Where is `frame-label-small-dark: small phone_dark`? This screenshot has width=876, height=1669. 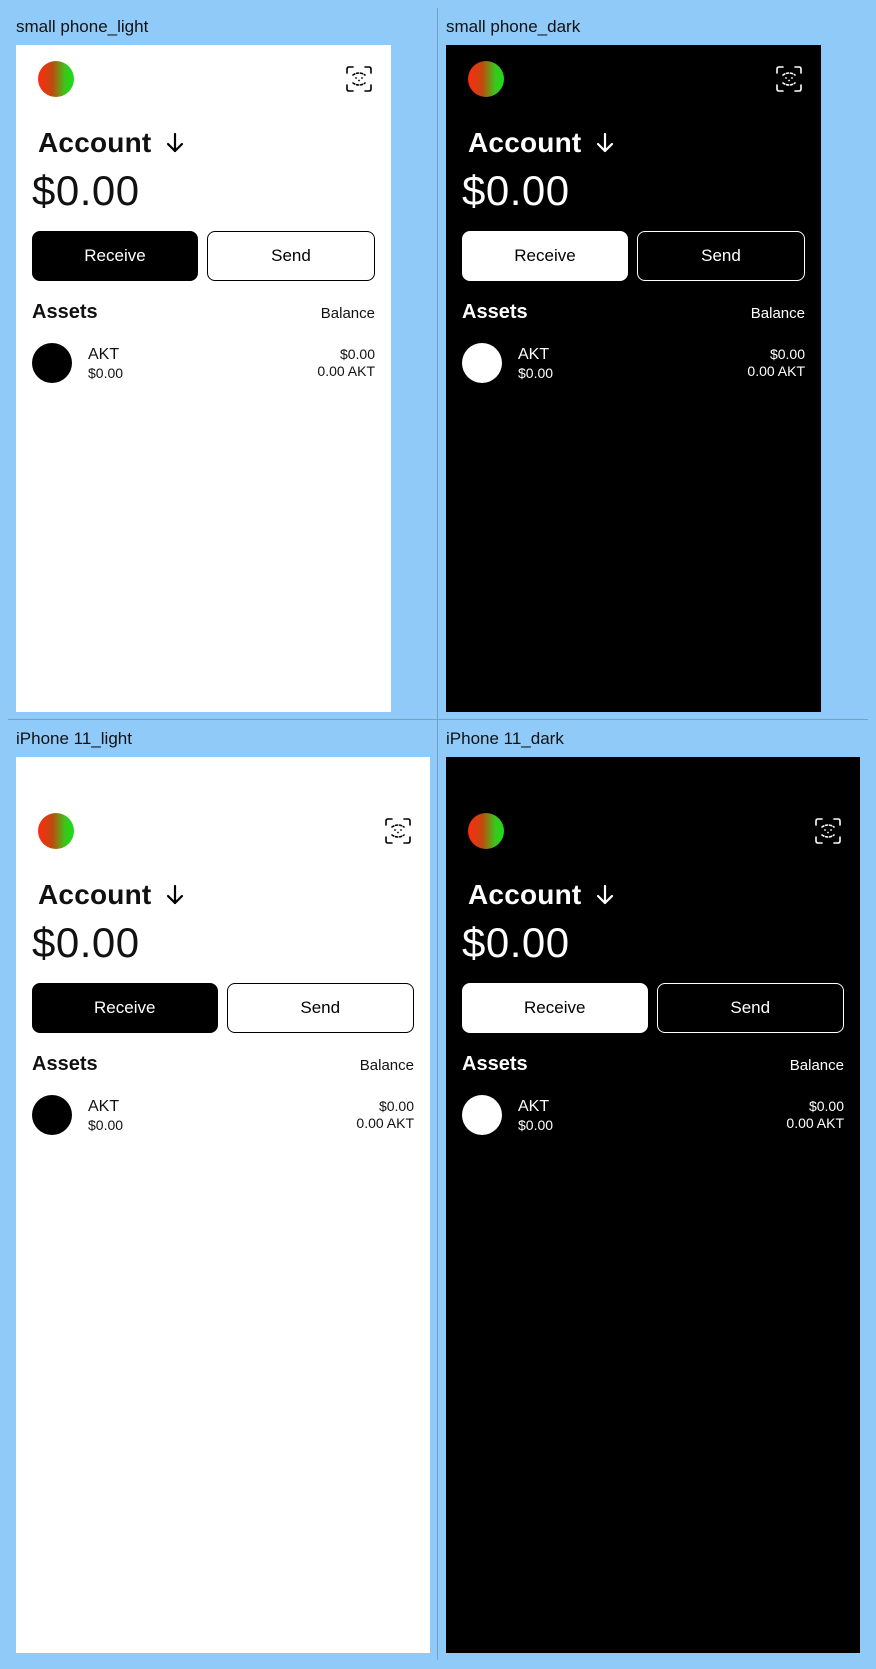
frame-label-small-dark: small phone_dark is located at coordinates (513, 26).